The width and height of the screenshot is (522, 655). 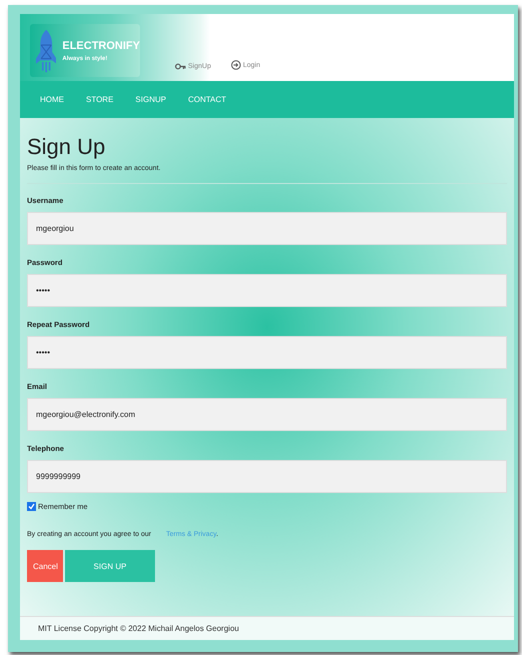 I want to click on nav-link: CONTACT, so click(x=207, y=99).